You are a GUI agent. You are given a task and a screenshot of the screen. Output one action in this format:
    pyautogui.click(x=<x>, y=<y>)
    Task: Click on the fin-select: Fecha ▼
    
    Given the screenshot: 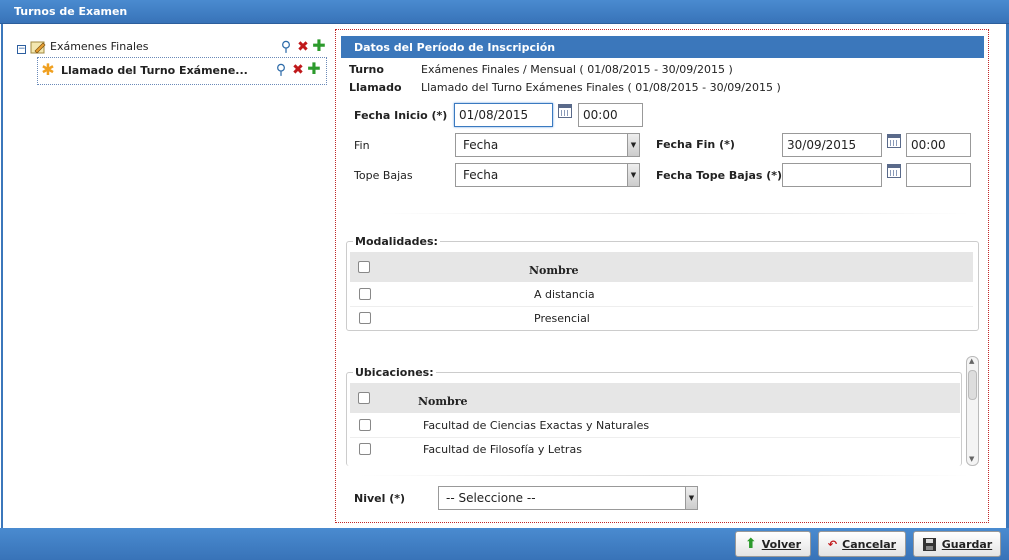 What is the action you would take?
    pyautogui.click(x=547, y=145)
    